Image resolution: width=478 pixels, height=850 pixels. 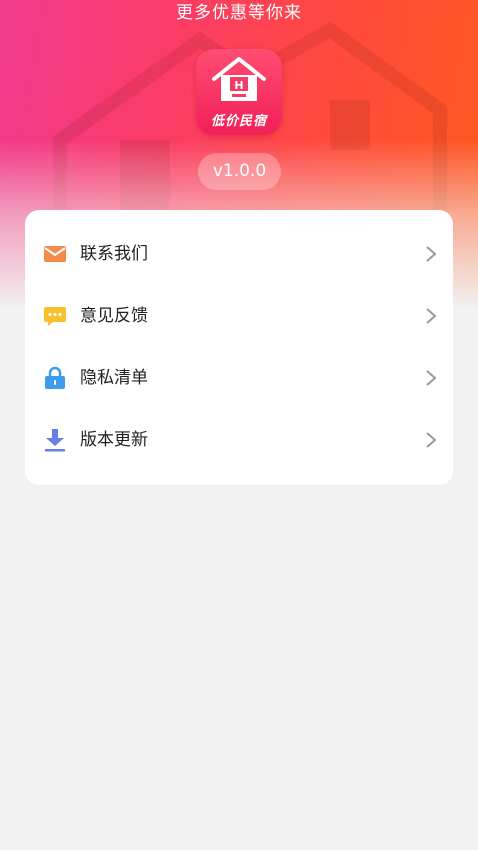 I want to click on download-icon, so click(x=55, y=440).